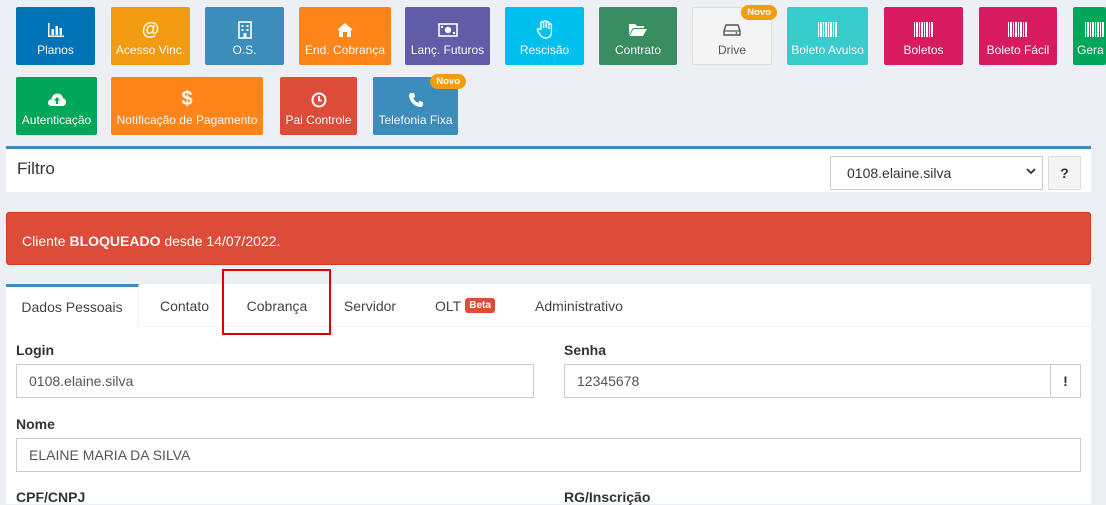 The image size is (1106, 505). Describe the element at coordinates (416, 100) in the screenshot. I see `phone-icon` at that location.